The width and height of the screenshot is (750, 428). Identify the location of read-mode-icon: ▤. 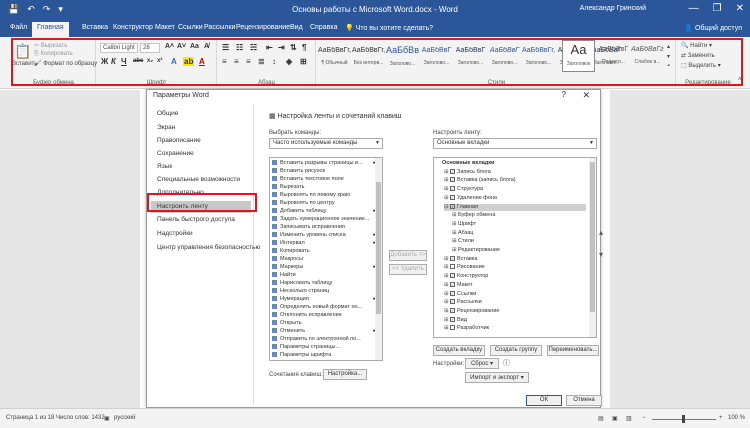
(601, 418).